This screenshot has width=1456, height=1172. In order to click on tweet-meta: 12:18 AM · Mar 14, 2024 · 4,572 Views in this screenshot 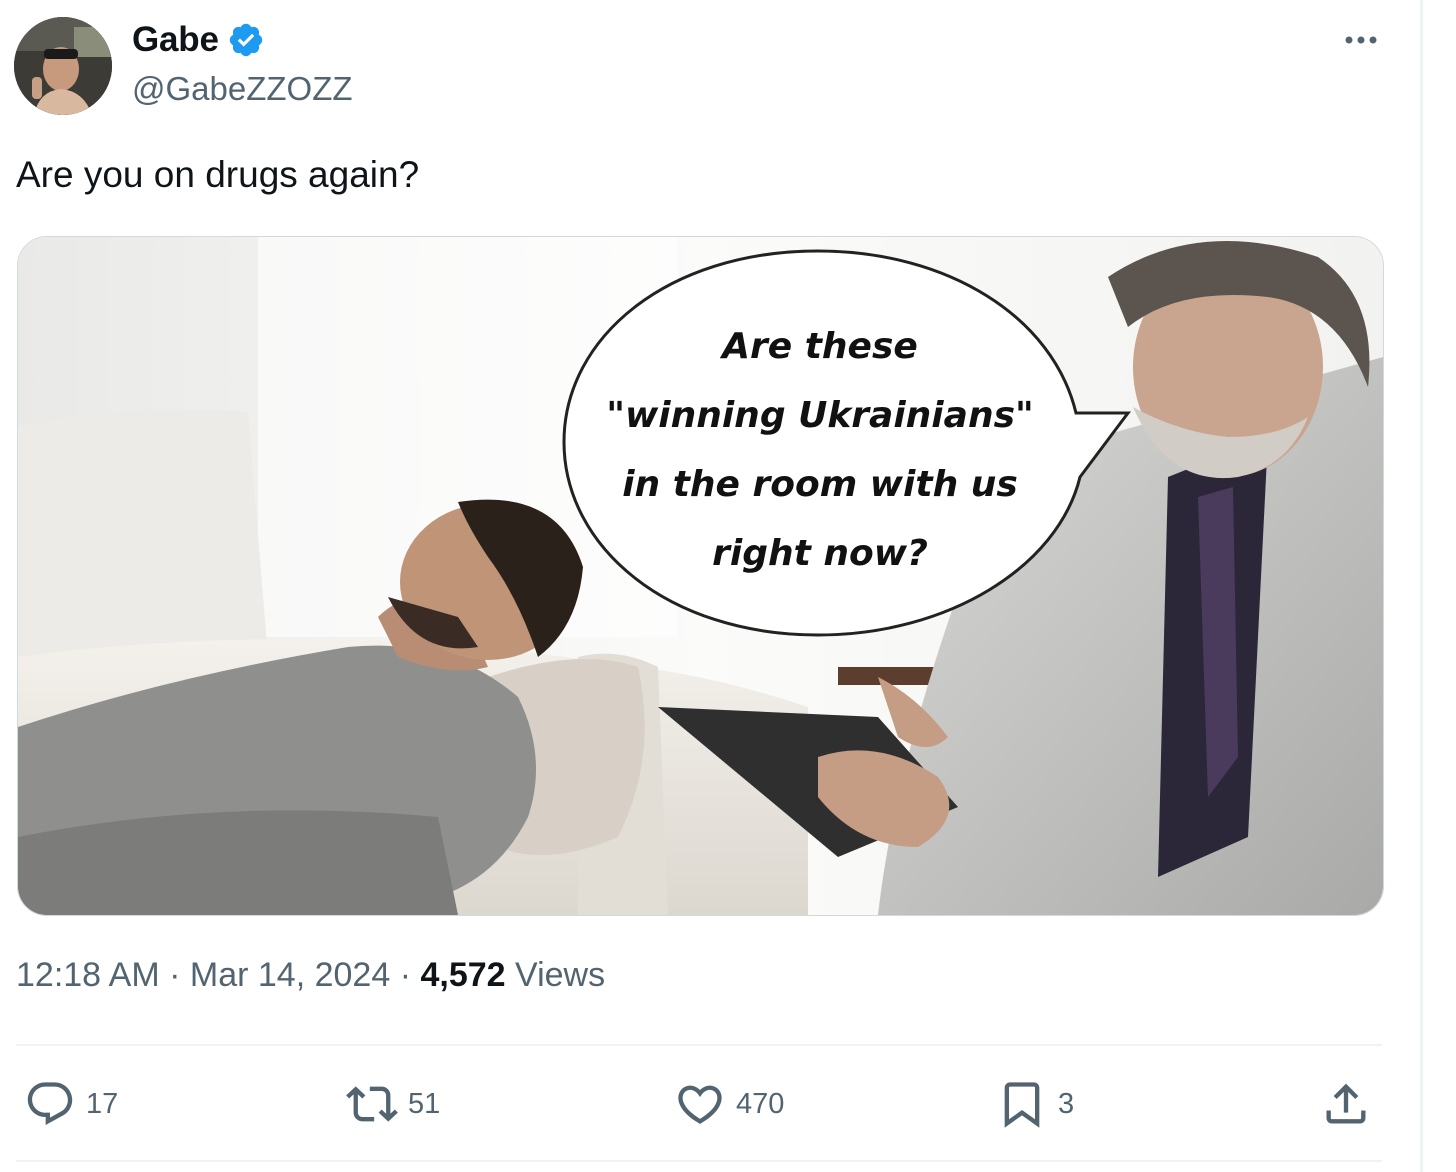, I will do `click(310, 975)`.